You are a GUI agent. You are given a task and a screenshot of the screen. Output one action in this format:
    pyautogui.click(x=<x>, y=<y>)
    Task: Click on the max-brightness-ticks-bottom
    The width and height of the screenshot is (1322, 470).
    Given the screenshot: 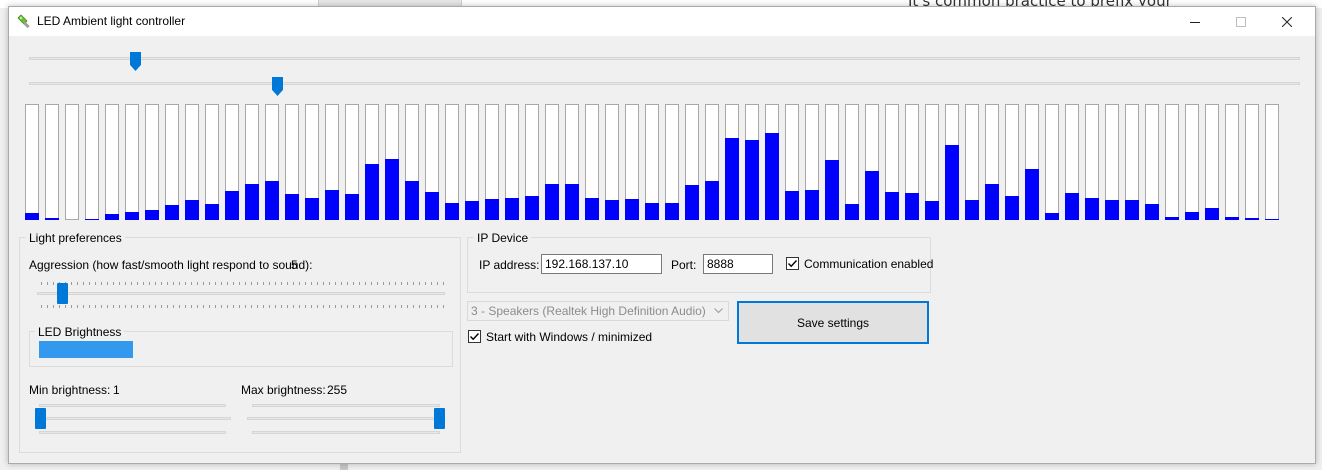 What is the action you would take?
    pyautogui.click(x=346, y=432)
    